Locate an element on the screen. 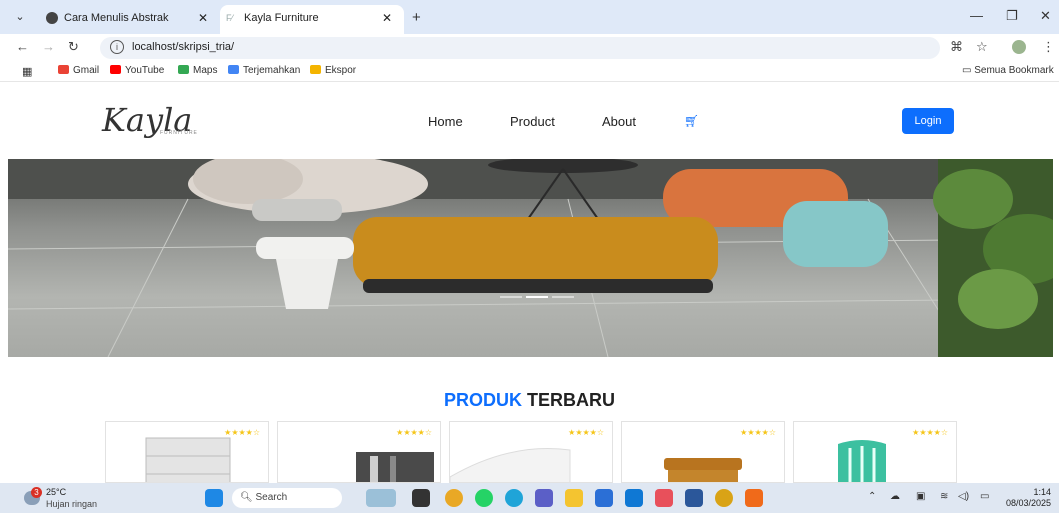 This screenshot has height=513, width=1059. tab-title: Cara Menulis Abstrak is located at coordinates (116, 18).